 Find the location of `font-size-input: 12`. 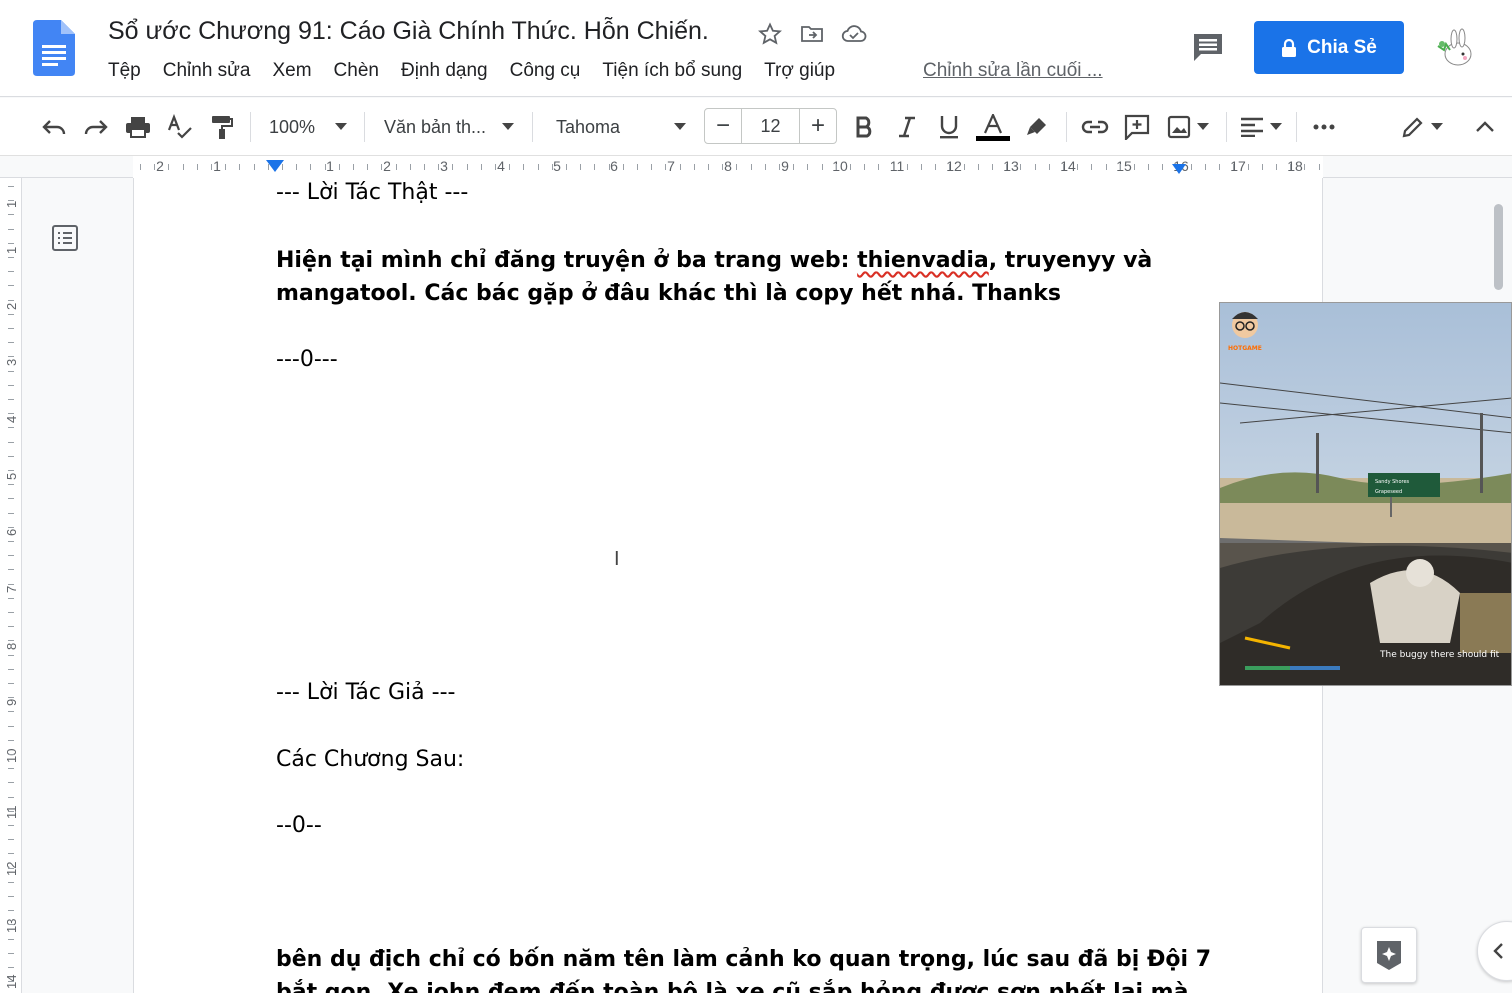

font-size-input: 12 is located at coordinates (770, 126).